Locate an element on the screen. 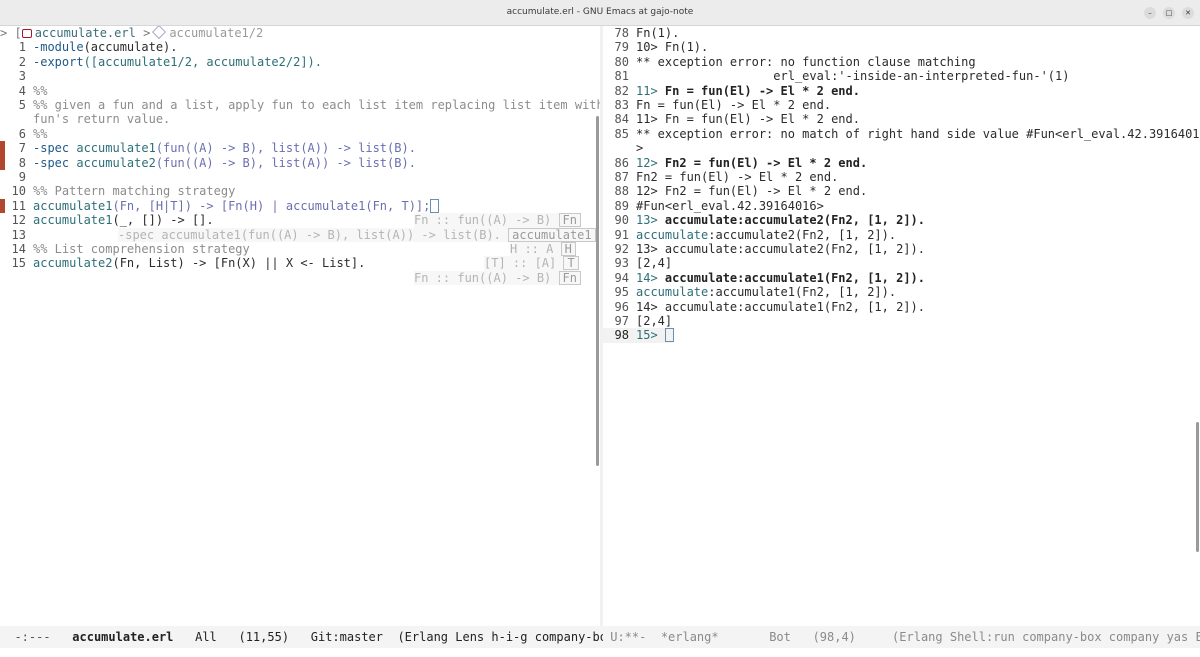  shell-cursor is located at coordinates (669, 335).